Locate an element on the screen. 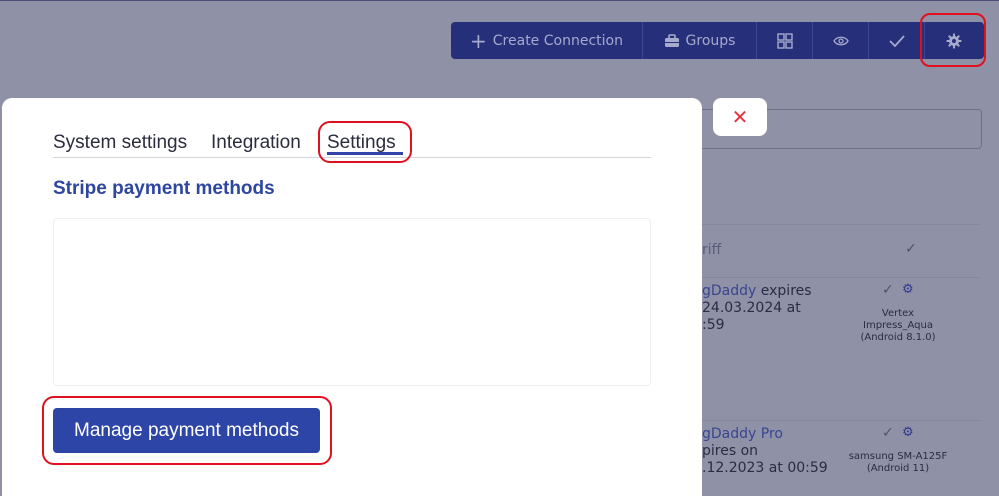 This screenshot has width=999, height=496. device-info: samsung SM-A125F (Android 11) is located at coordinates (898, 463).